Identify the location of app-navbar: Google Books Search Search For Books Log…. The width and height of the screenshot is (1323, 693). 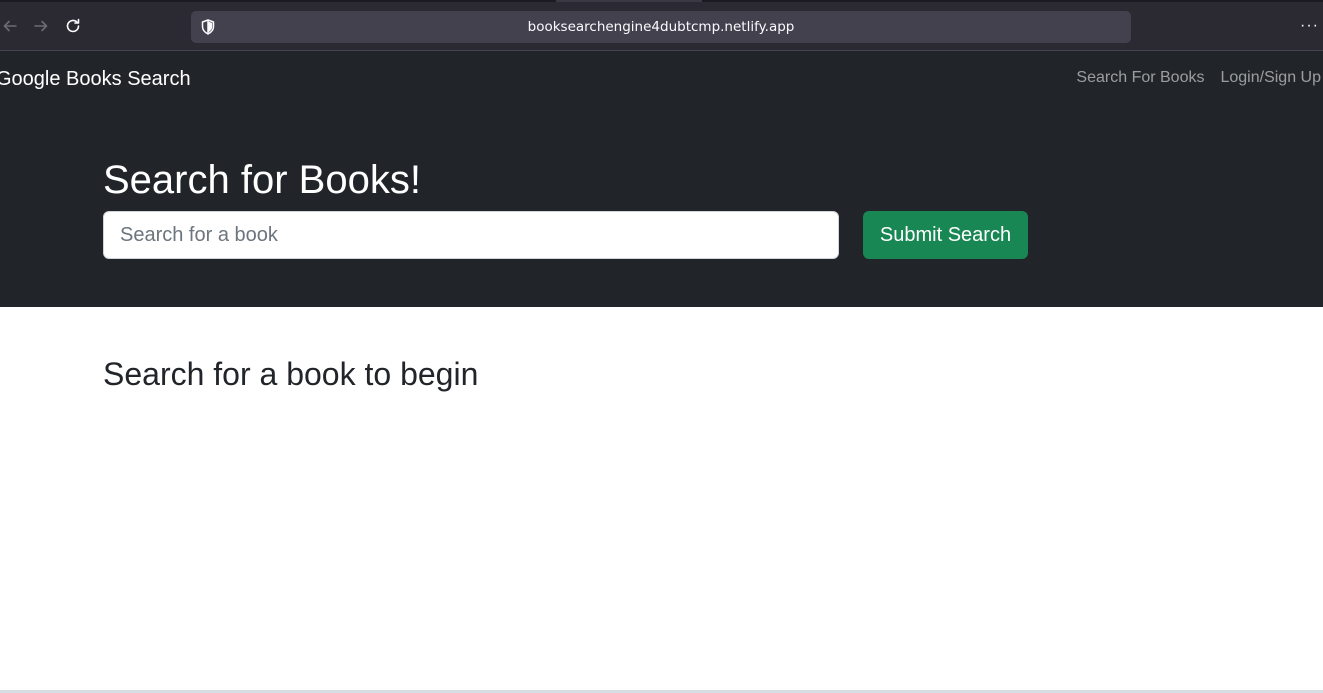
(661, 79).